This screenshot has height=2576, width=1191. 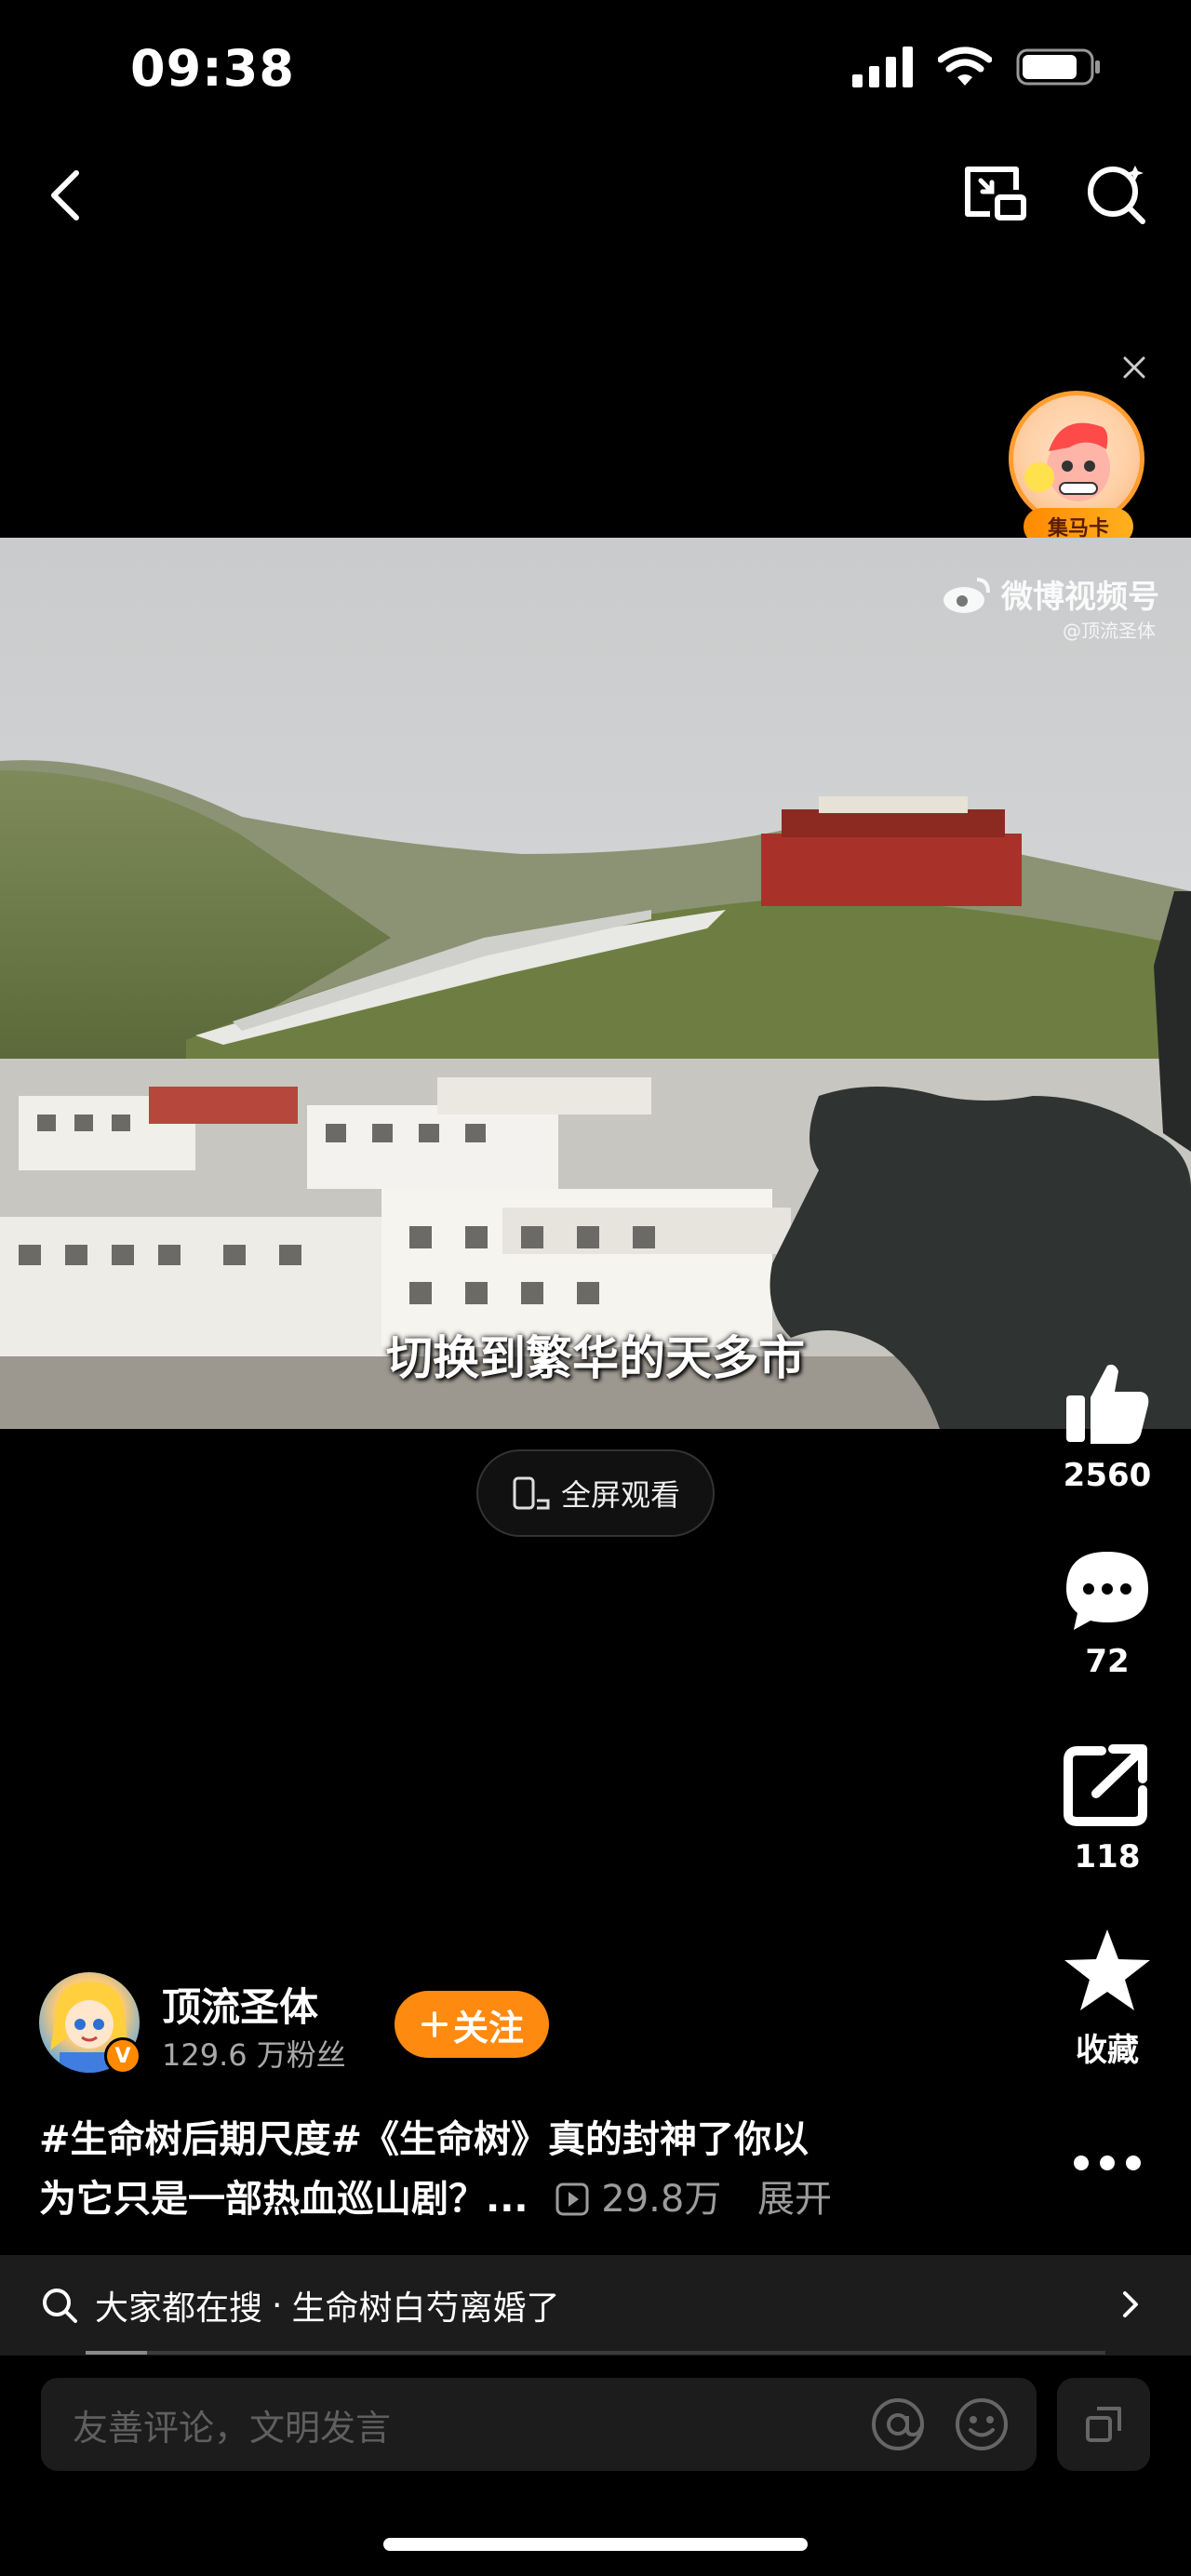 I want to click on status-icons, so click(x=977, y=67).